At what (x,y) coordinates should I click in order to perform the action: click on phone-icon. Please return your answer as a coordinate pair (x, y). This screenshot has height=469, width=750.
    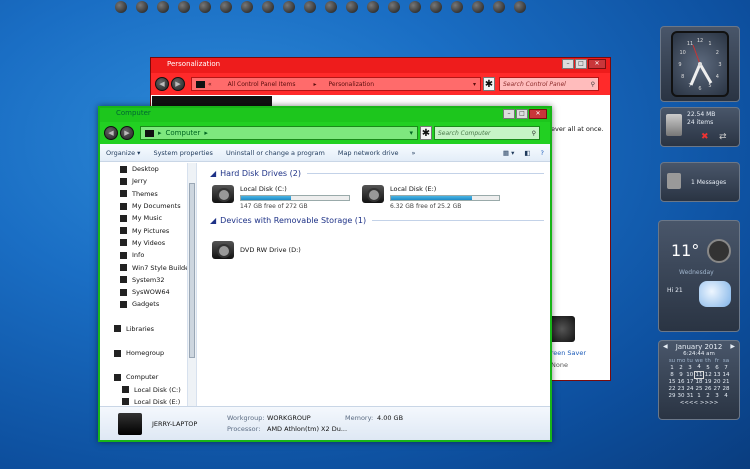
    Looking at the image, I should click on (247, 7).